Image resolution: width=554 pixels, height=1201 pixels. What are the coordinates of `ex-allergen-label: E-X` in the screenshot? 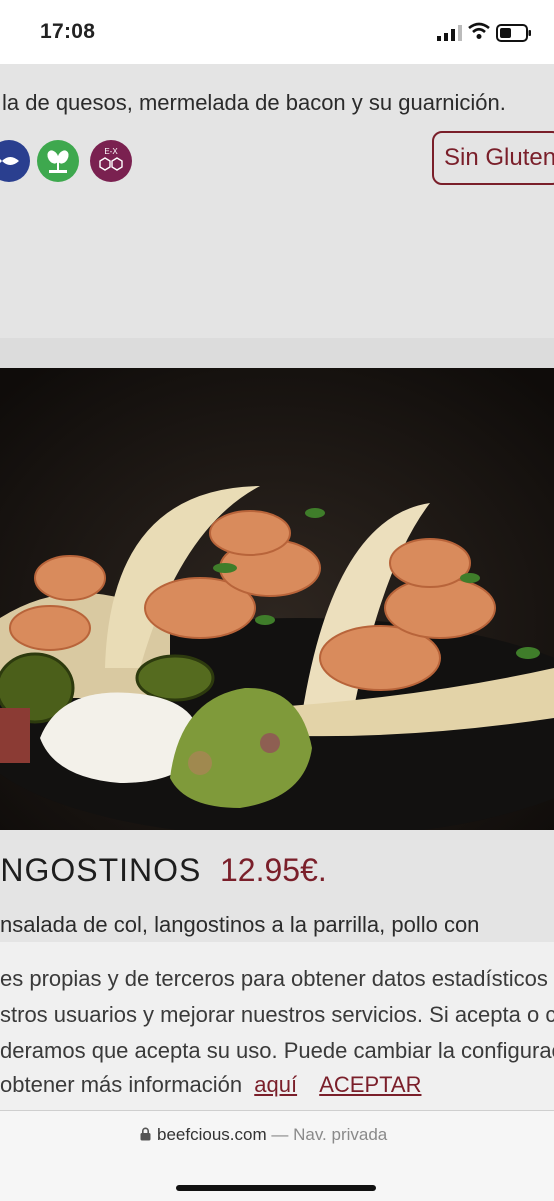 It's located at (111, 151).